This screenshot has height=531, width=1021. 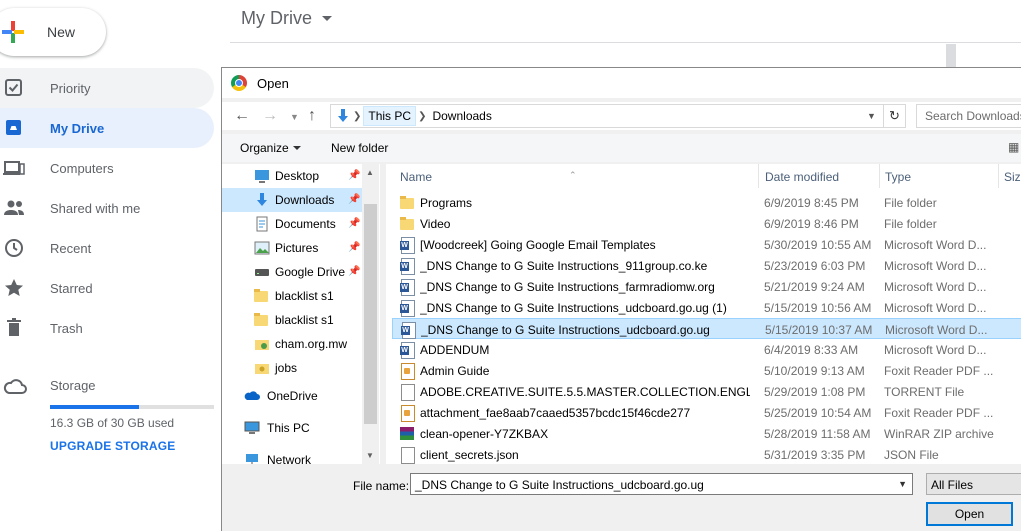 What do you see at coordinates (951, 56) in the screenshot?
I see `scrollbar` at bounding box center [951, 56].